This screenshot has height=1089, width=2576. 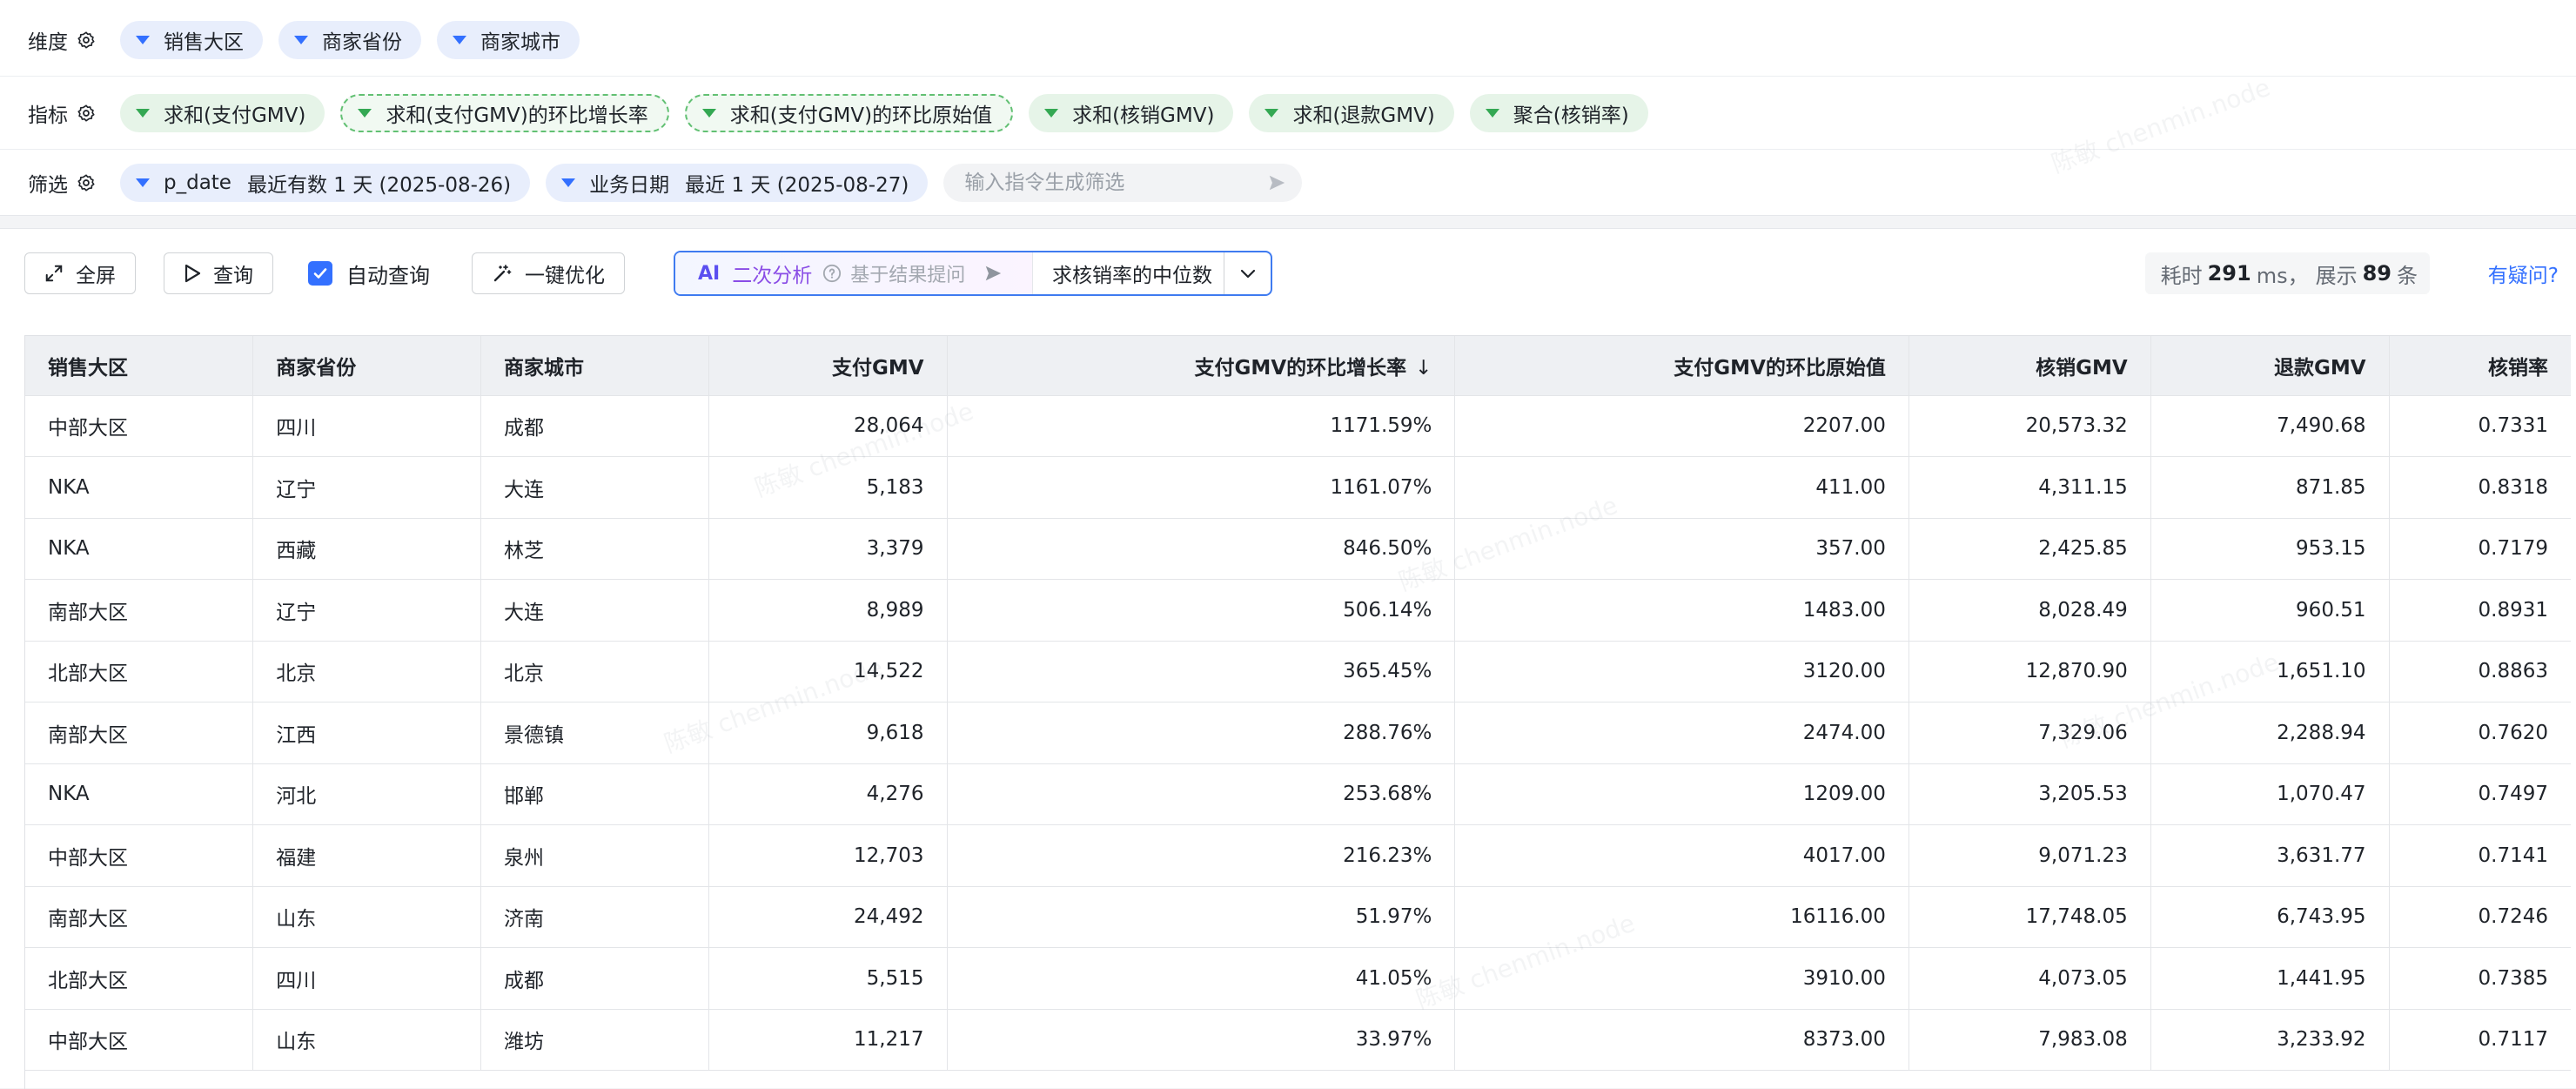 I want to click on fullscreen-button: 全屏, so click(x=80, y=273).